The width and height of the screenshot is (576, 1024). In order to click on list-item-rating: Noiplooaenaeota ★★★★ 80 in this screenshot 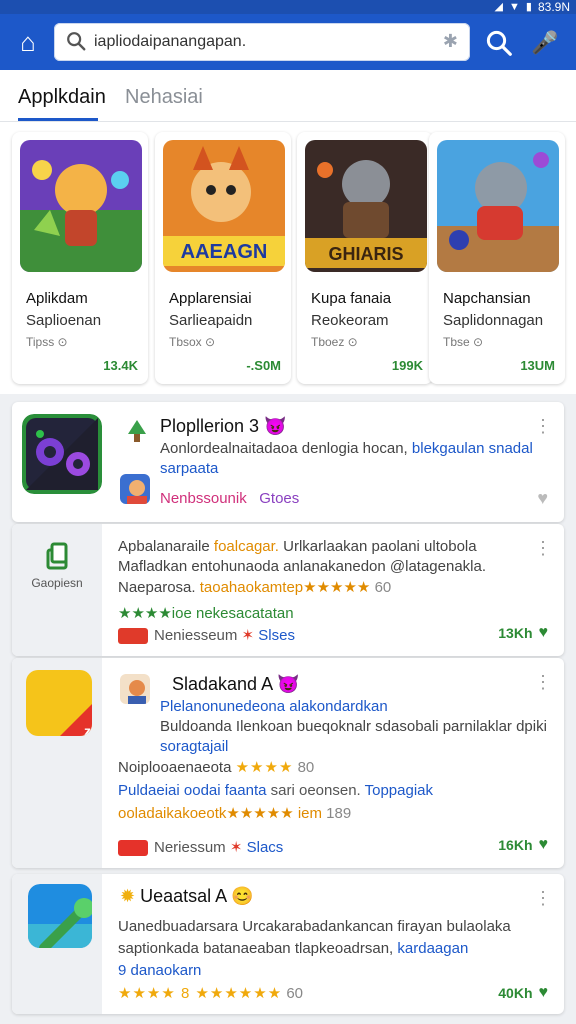, I will do `click(216, 767)`.